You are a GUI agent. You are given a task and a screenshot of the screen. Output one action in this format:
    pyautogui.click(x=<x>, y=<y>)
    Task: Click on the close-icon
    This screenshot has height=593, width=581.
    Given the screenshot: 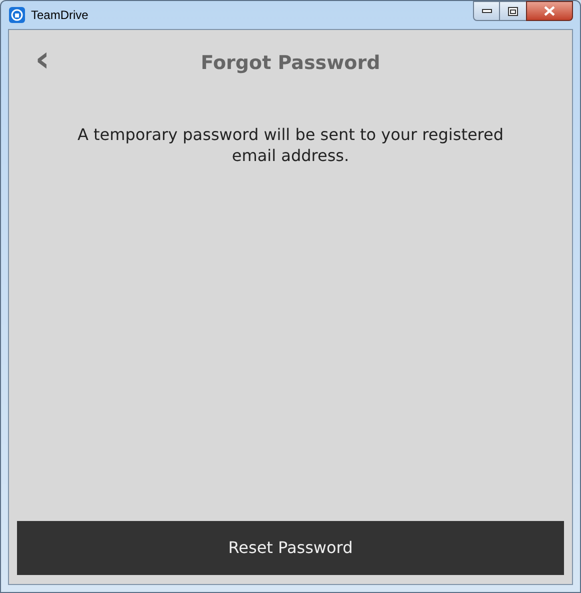 What is the action you would take?
    pyautogui.click(x=549, y=11)
    